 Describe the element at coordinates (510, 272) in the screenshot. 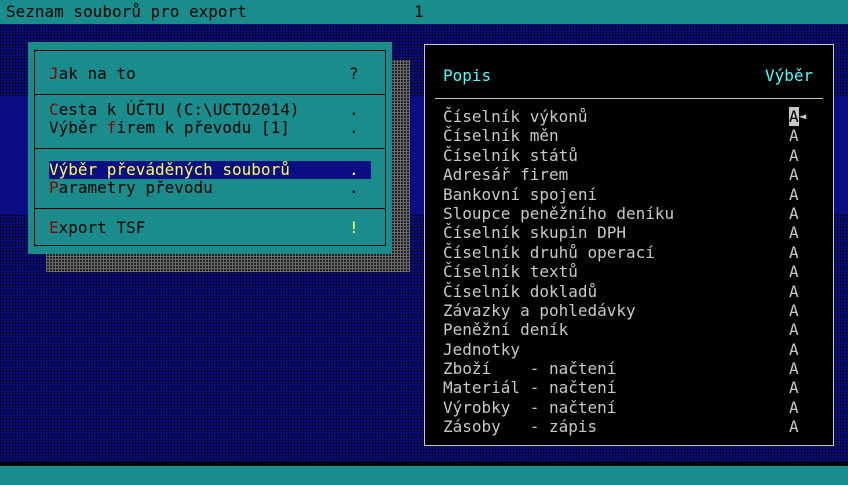

I see `file-name: Číselník textů` at that location.